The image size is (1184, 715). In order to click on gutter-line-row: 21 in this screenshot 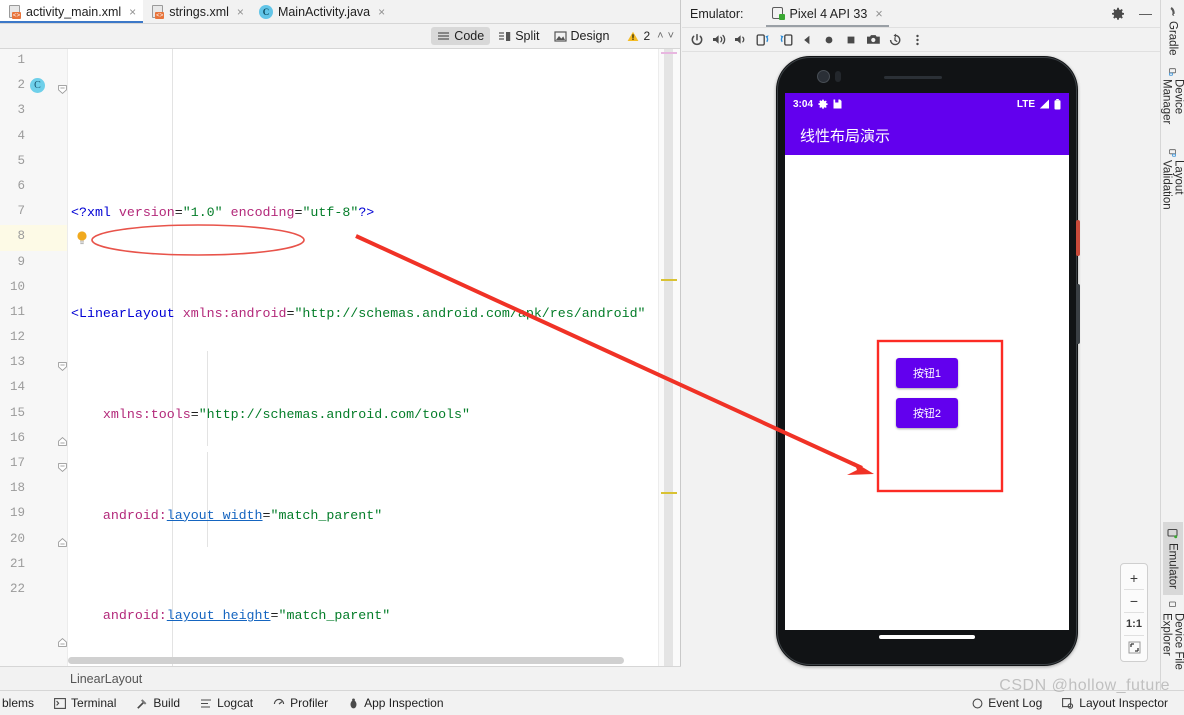, I will do `click(33, 565)`.